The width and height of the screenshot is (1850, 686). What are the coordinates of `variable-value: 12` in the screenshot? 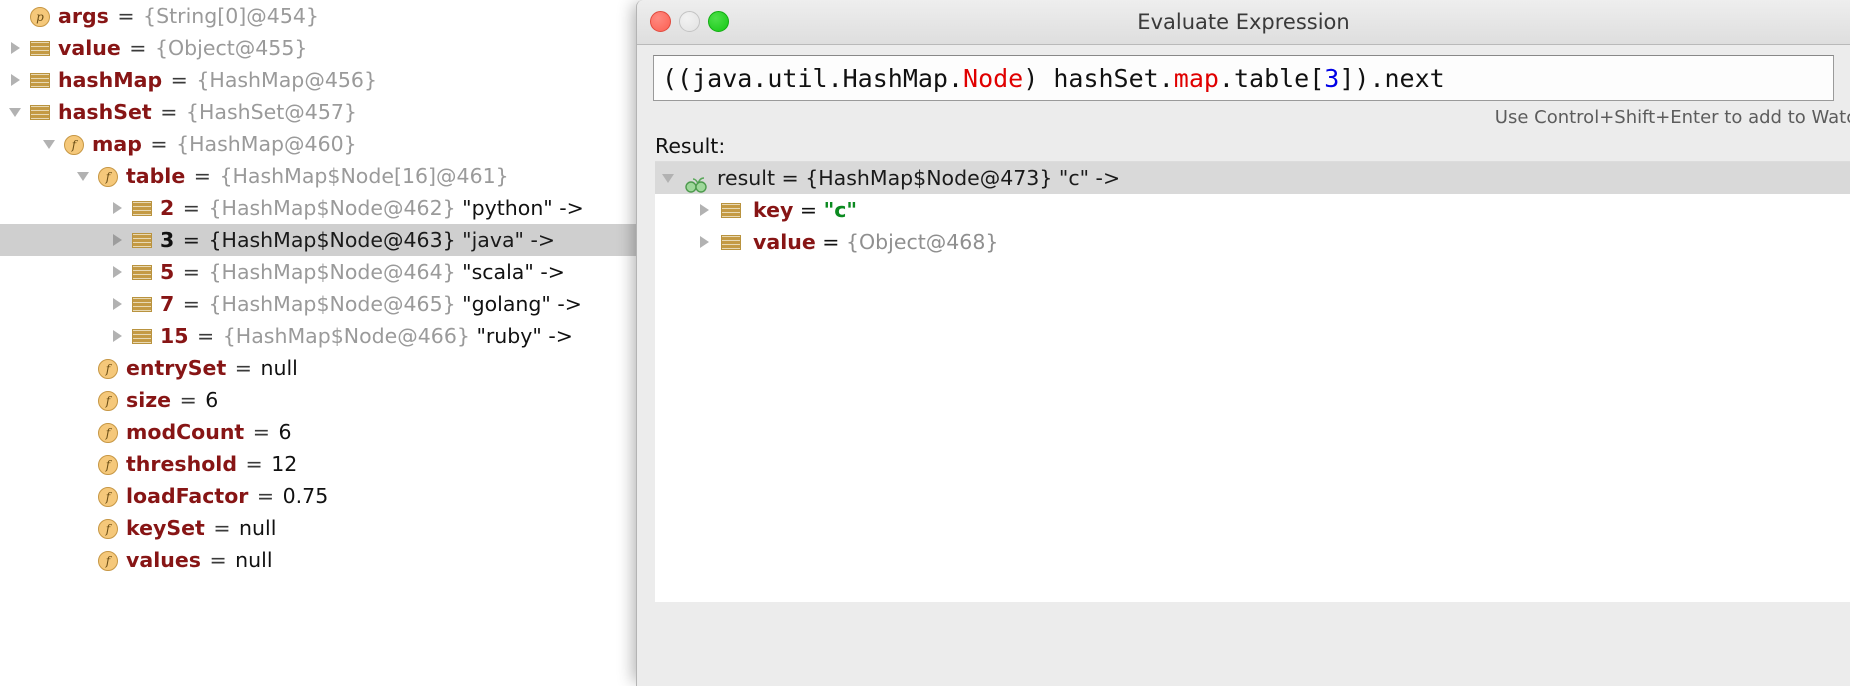 It's located at (284, 464).